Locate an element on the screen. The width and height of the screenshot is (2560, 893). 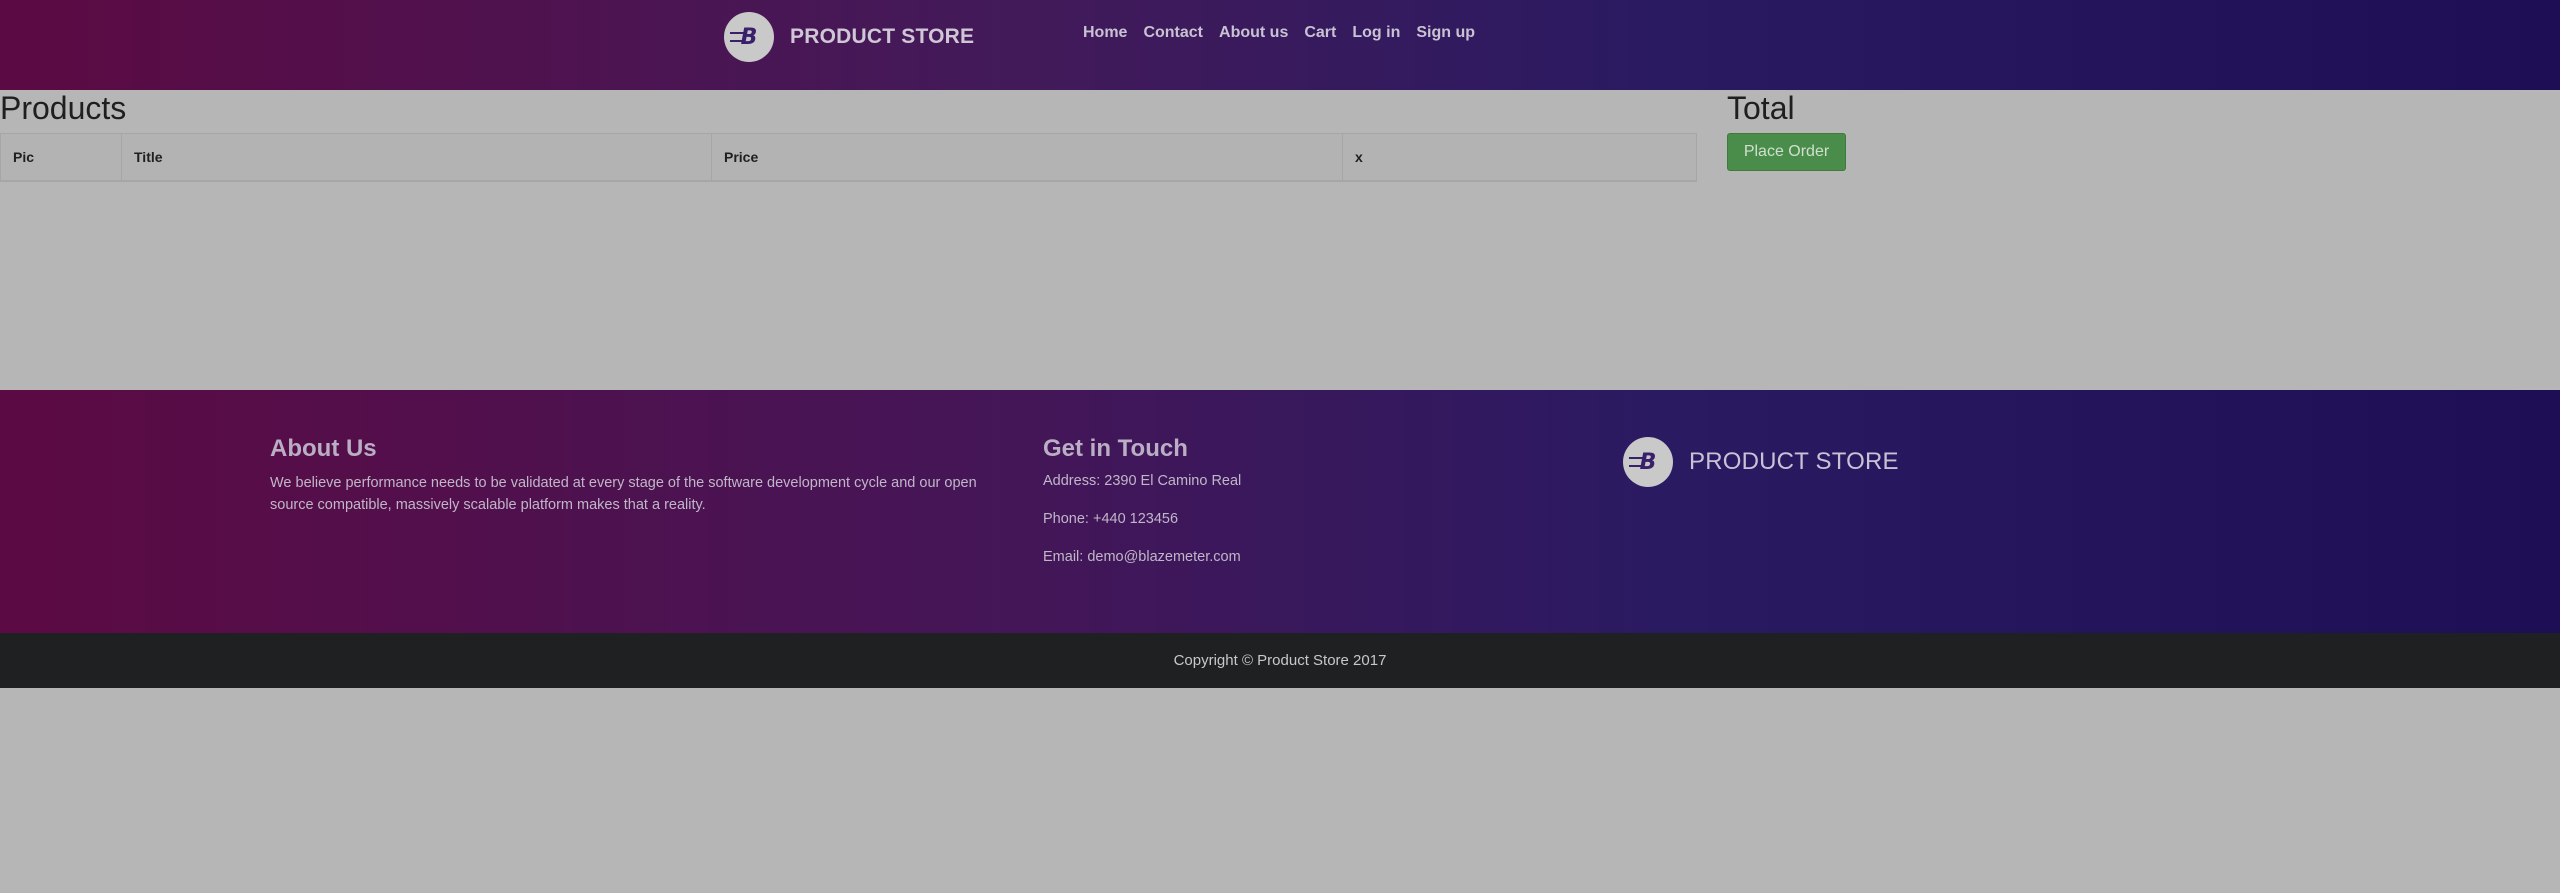
navbar-brand: B PRODUCT STORE is located at coordinates (849, 37).